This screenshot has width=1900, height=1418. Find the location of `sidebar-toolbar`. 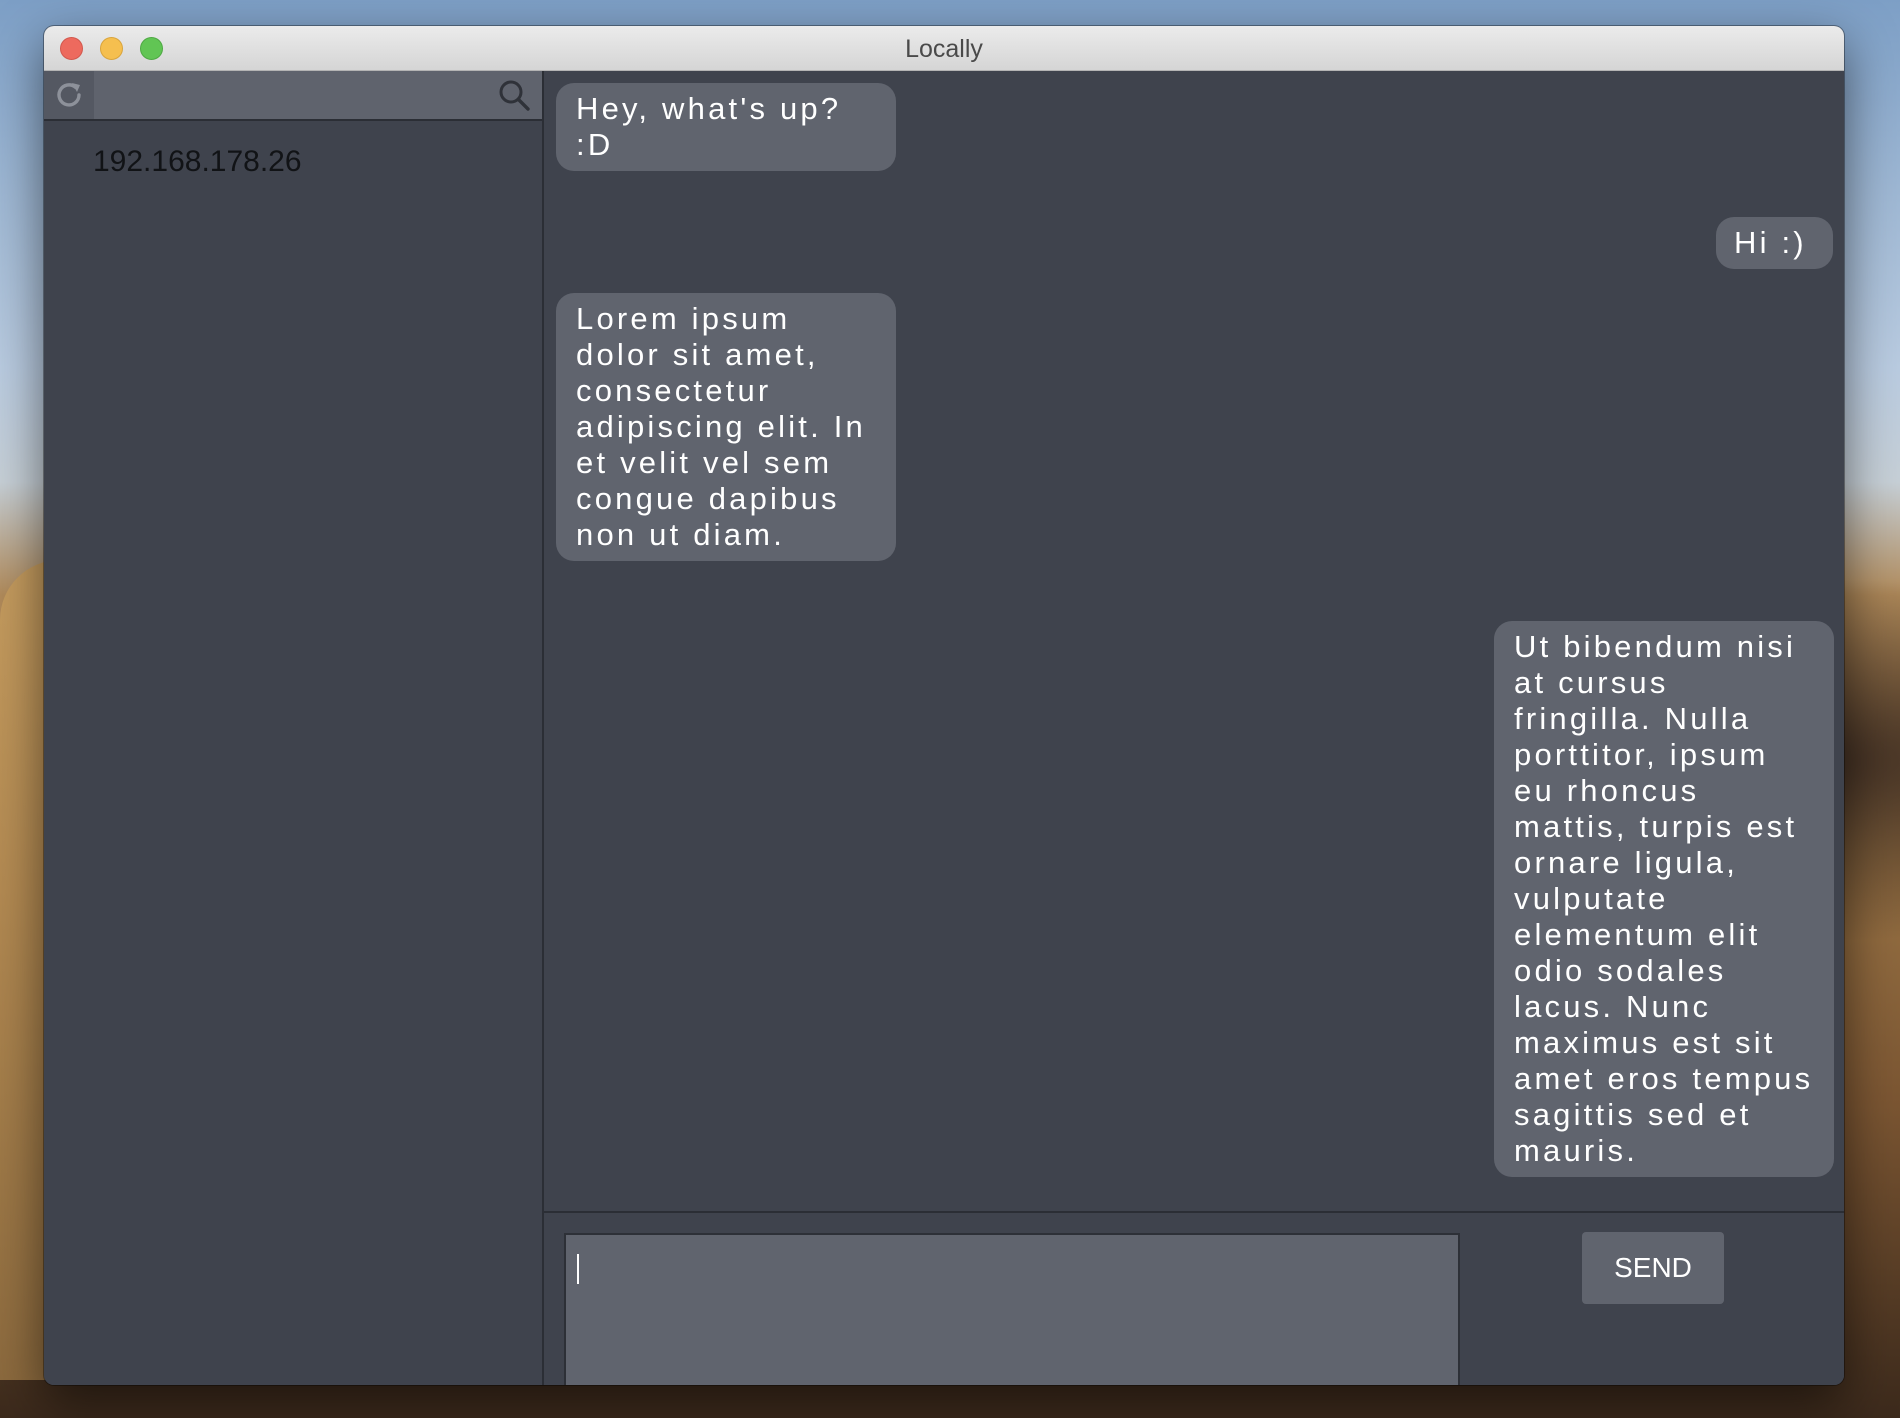

sidebar-toolbar is located at coordinates (293, 96).